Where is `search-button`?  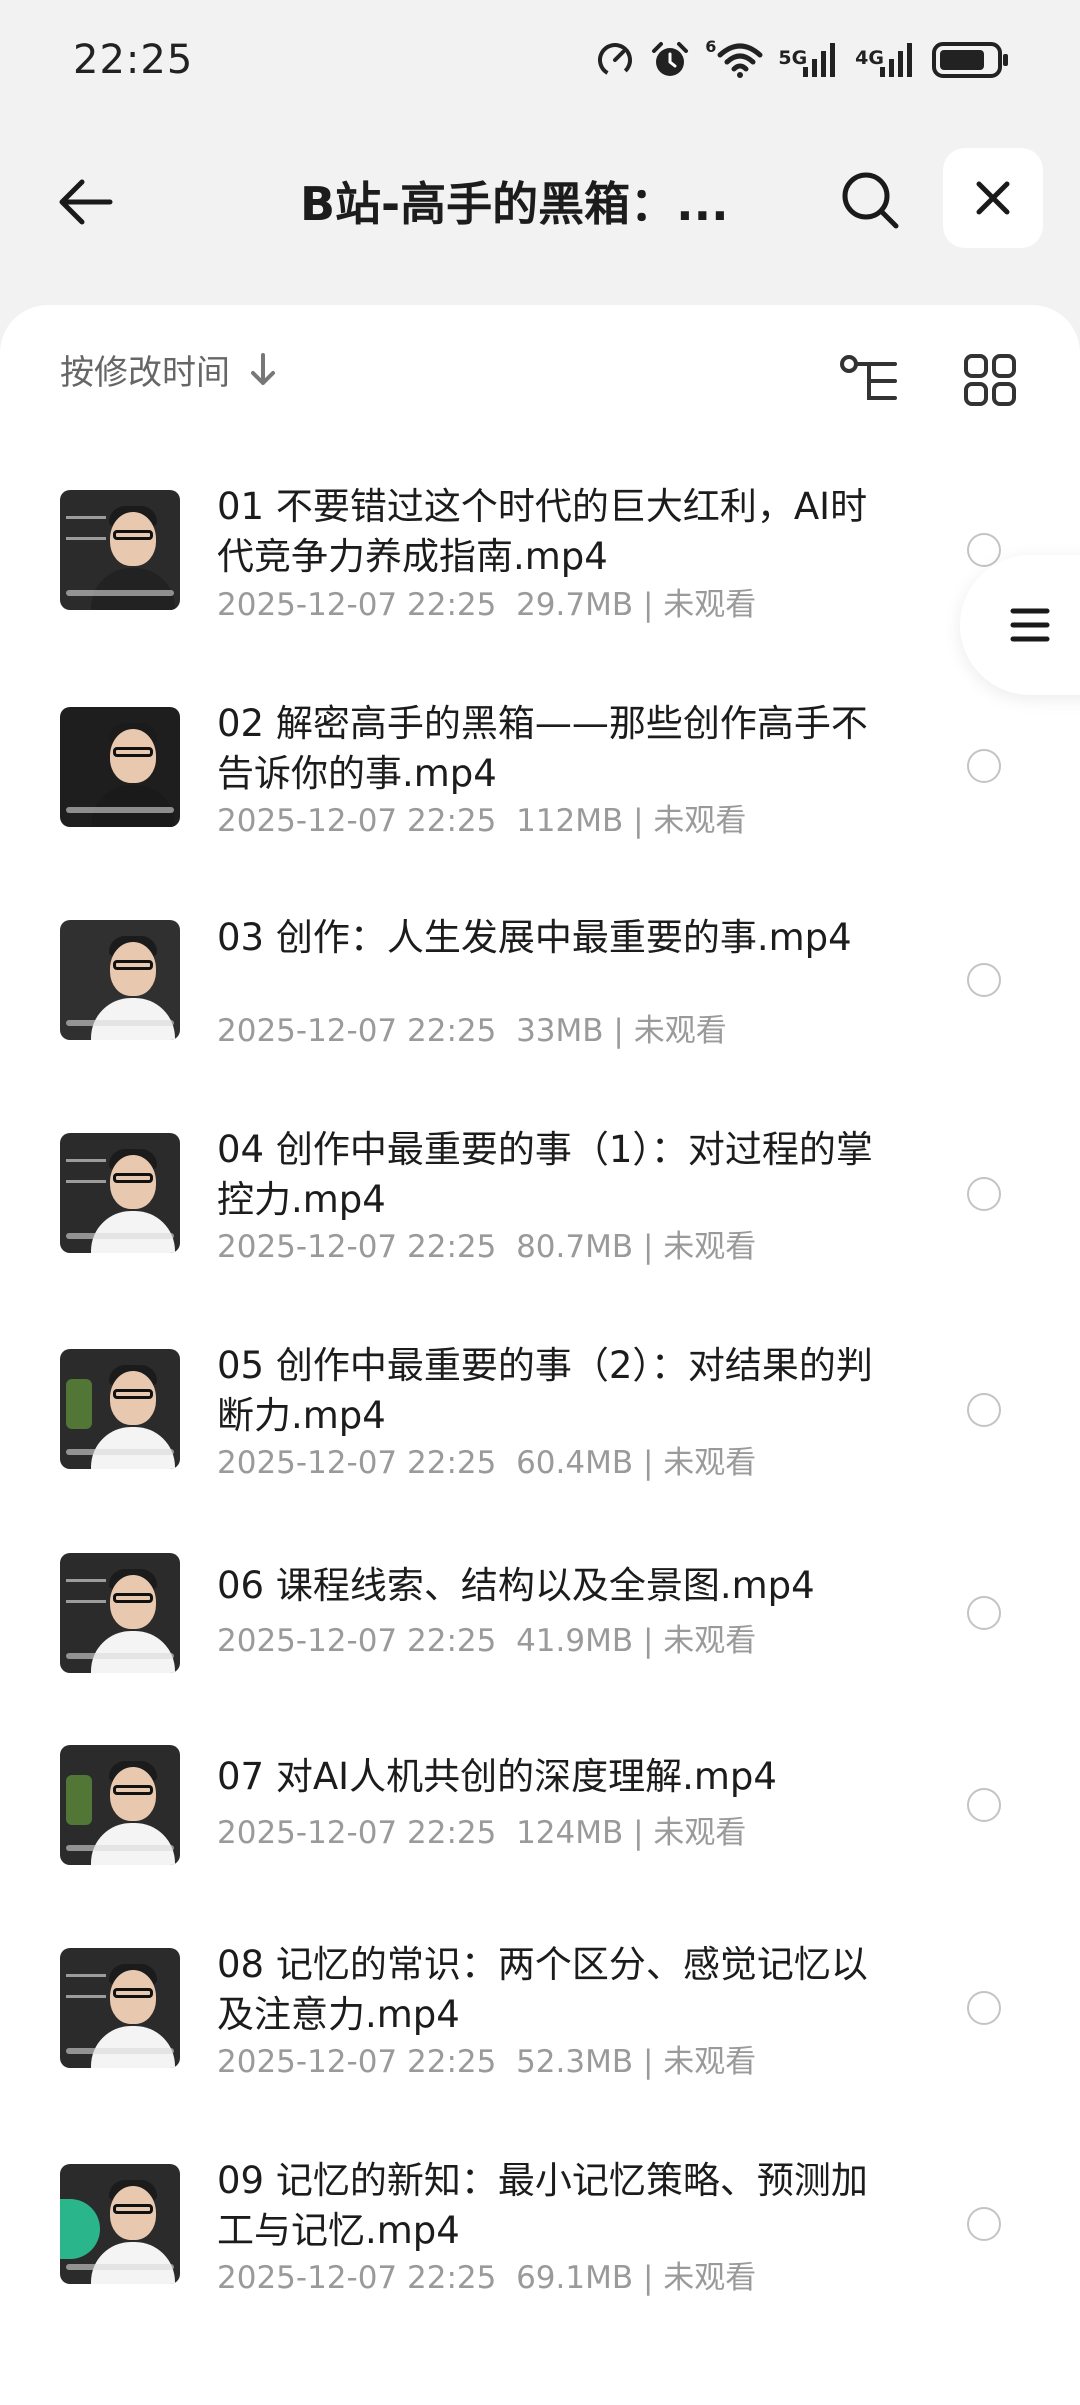
search-button is located at coordinates (870, 200).